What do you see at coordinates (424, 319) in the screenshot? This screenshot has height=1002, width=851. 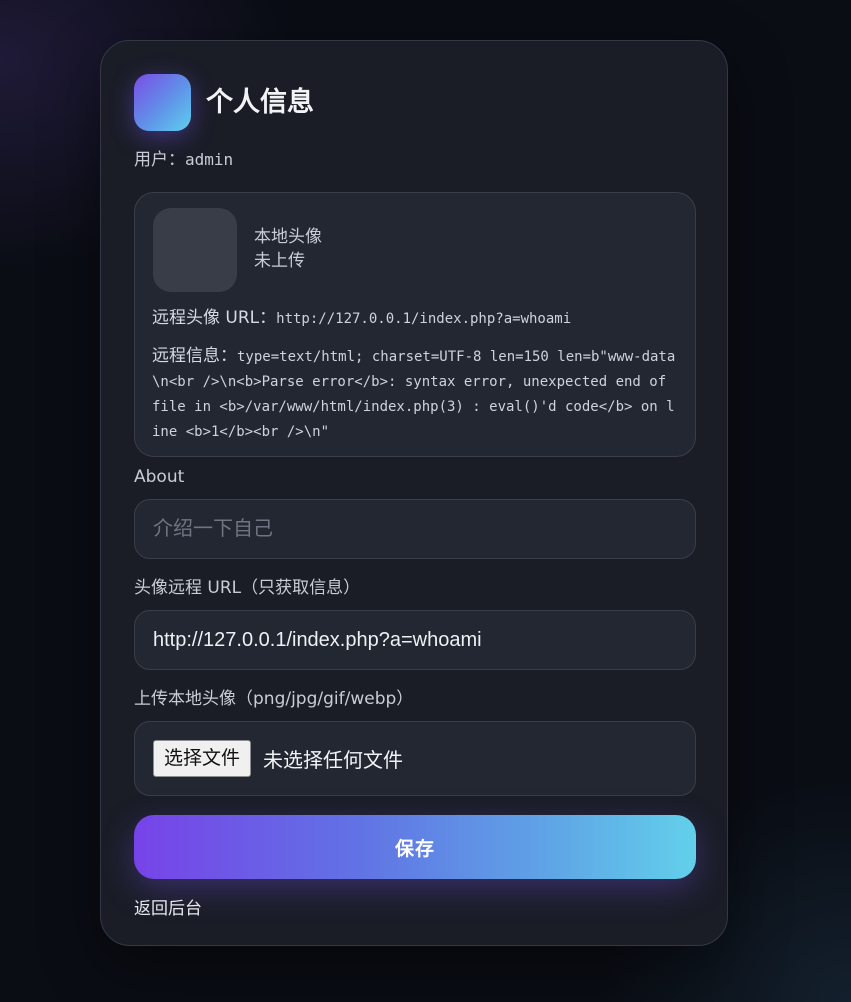 I see `remote-url-value: http://127.0.0.1/index.php?a=whoami` at bounding box center [424, 319].